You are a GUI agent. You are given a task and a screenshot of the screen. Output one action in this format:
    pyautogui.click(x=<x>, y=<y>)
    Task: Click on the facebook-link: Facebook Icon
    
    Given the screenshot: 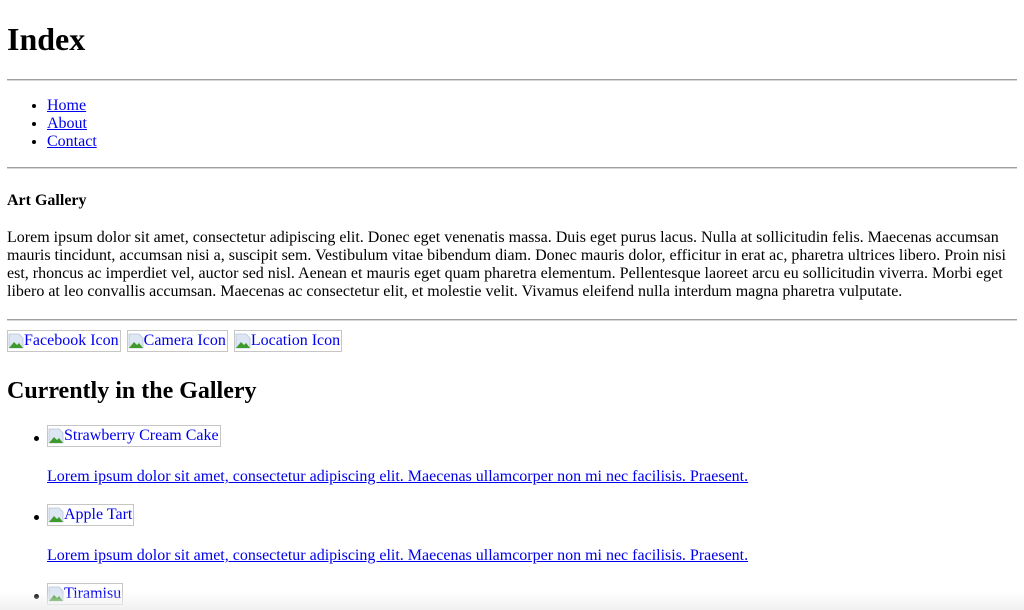 What is the action you would take?
    pyautogui.click(x=64, y=341)
    